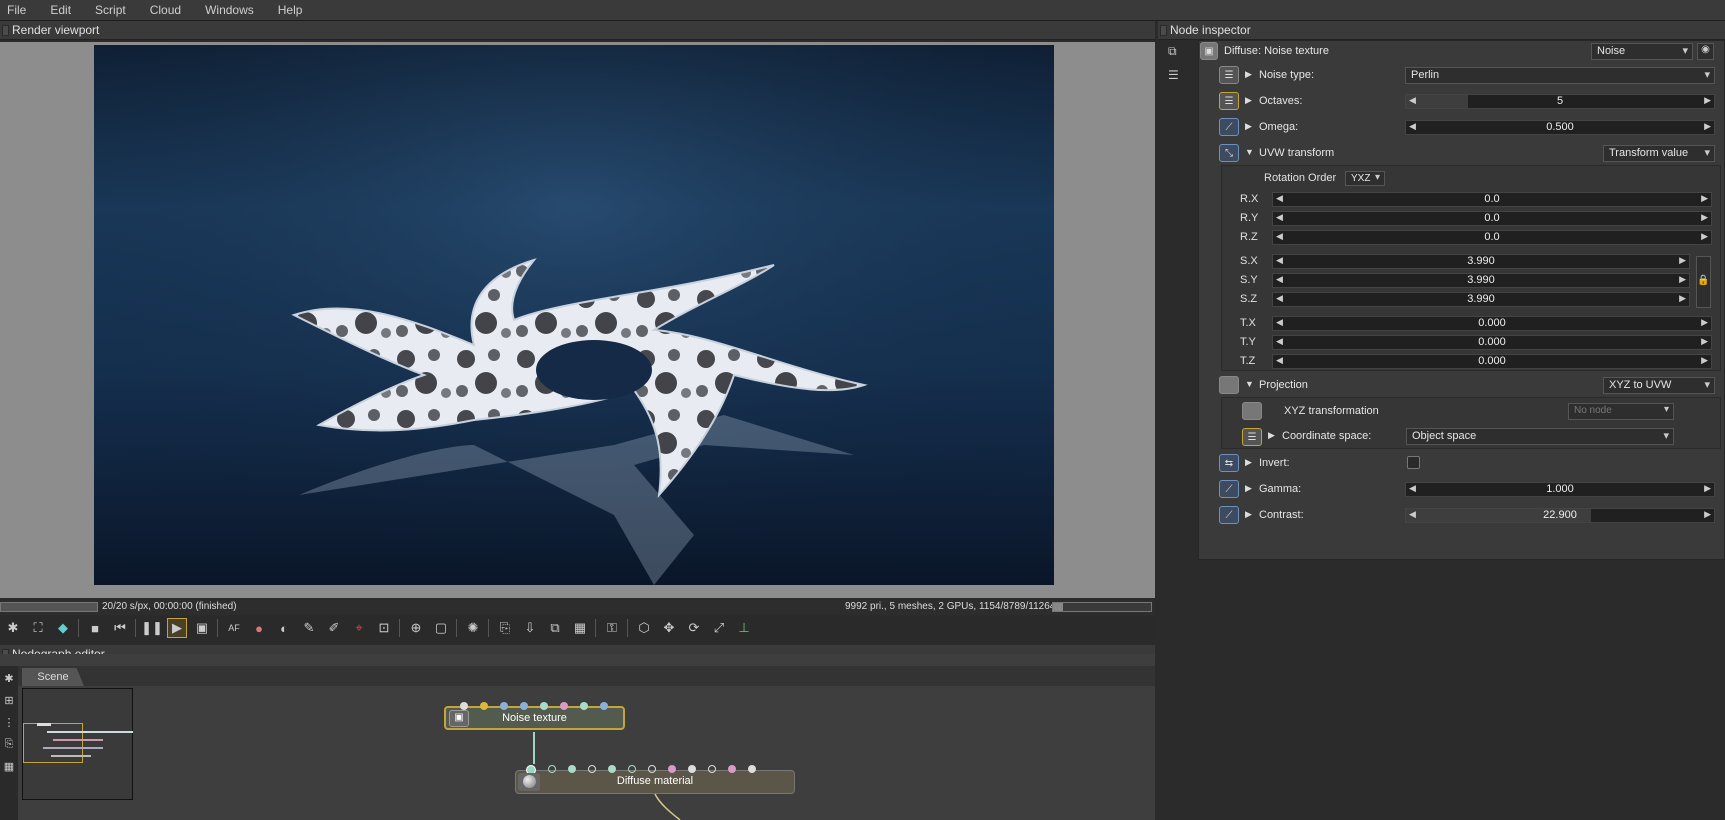 The height and width of the screenshot is (820, 1725). Describe the element at coordinates (534, 716) in the screenshot. I see `node-noise-texture: ▣ Noise texture` at that location.